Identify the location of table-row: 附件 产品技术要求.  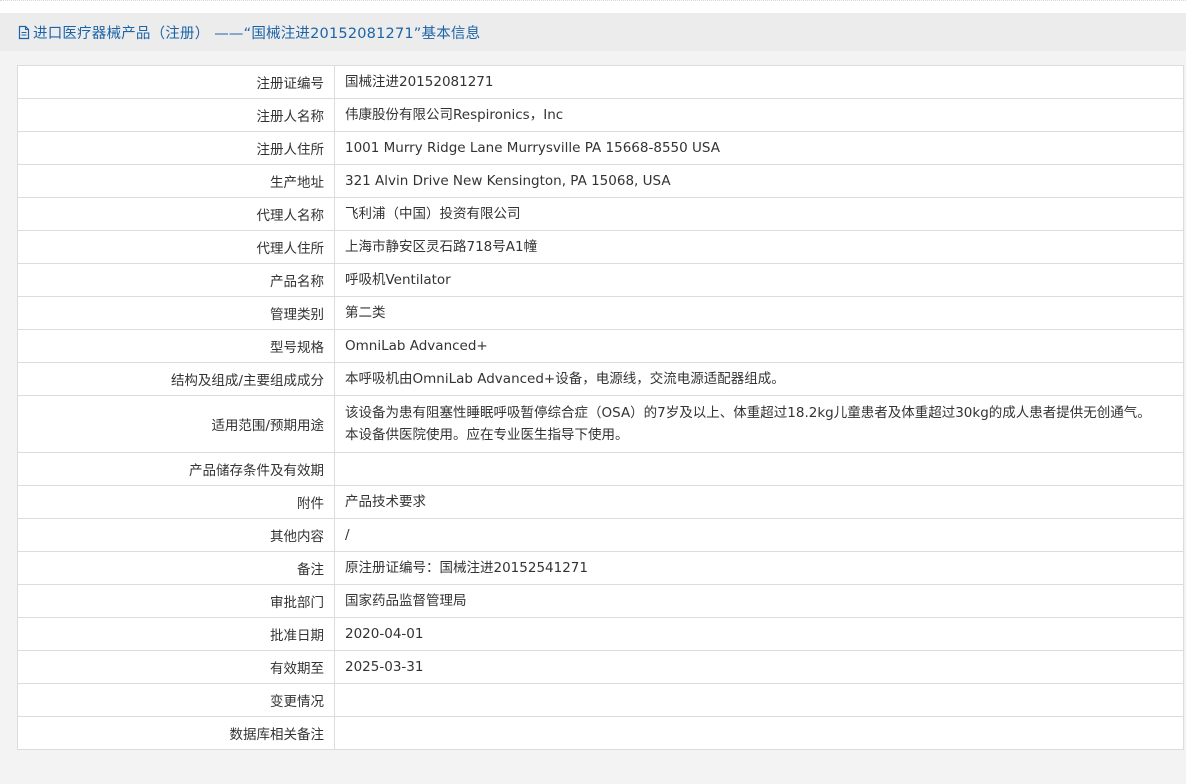
(600, 502).